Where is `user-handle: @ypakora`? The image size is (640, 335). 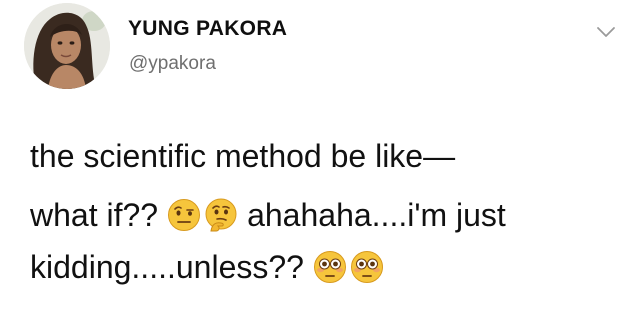
user-handle: @ypakora is located at coordinates (172, 64).